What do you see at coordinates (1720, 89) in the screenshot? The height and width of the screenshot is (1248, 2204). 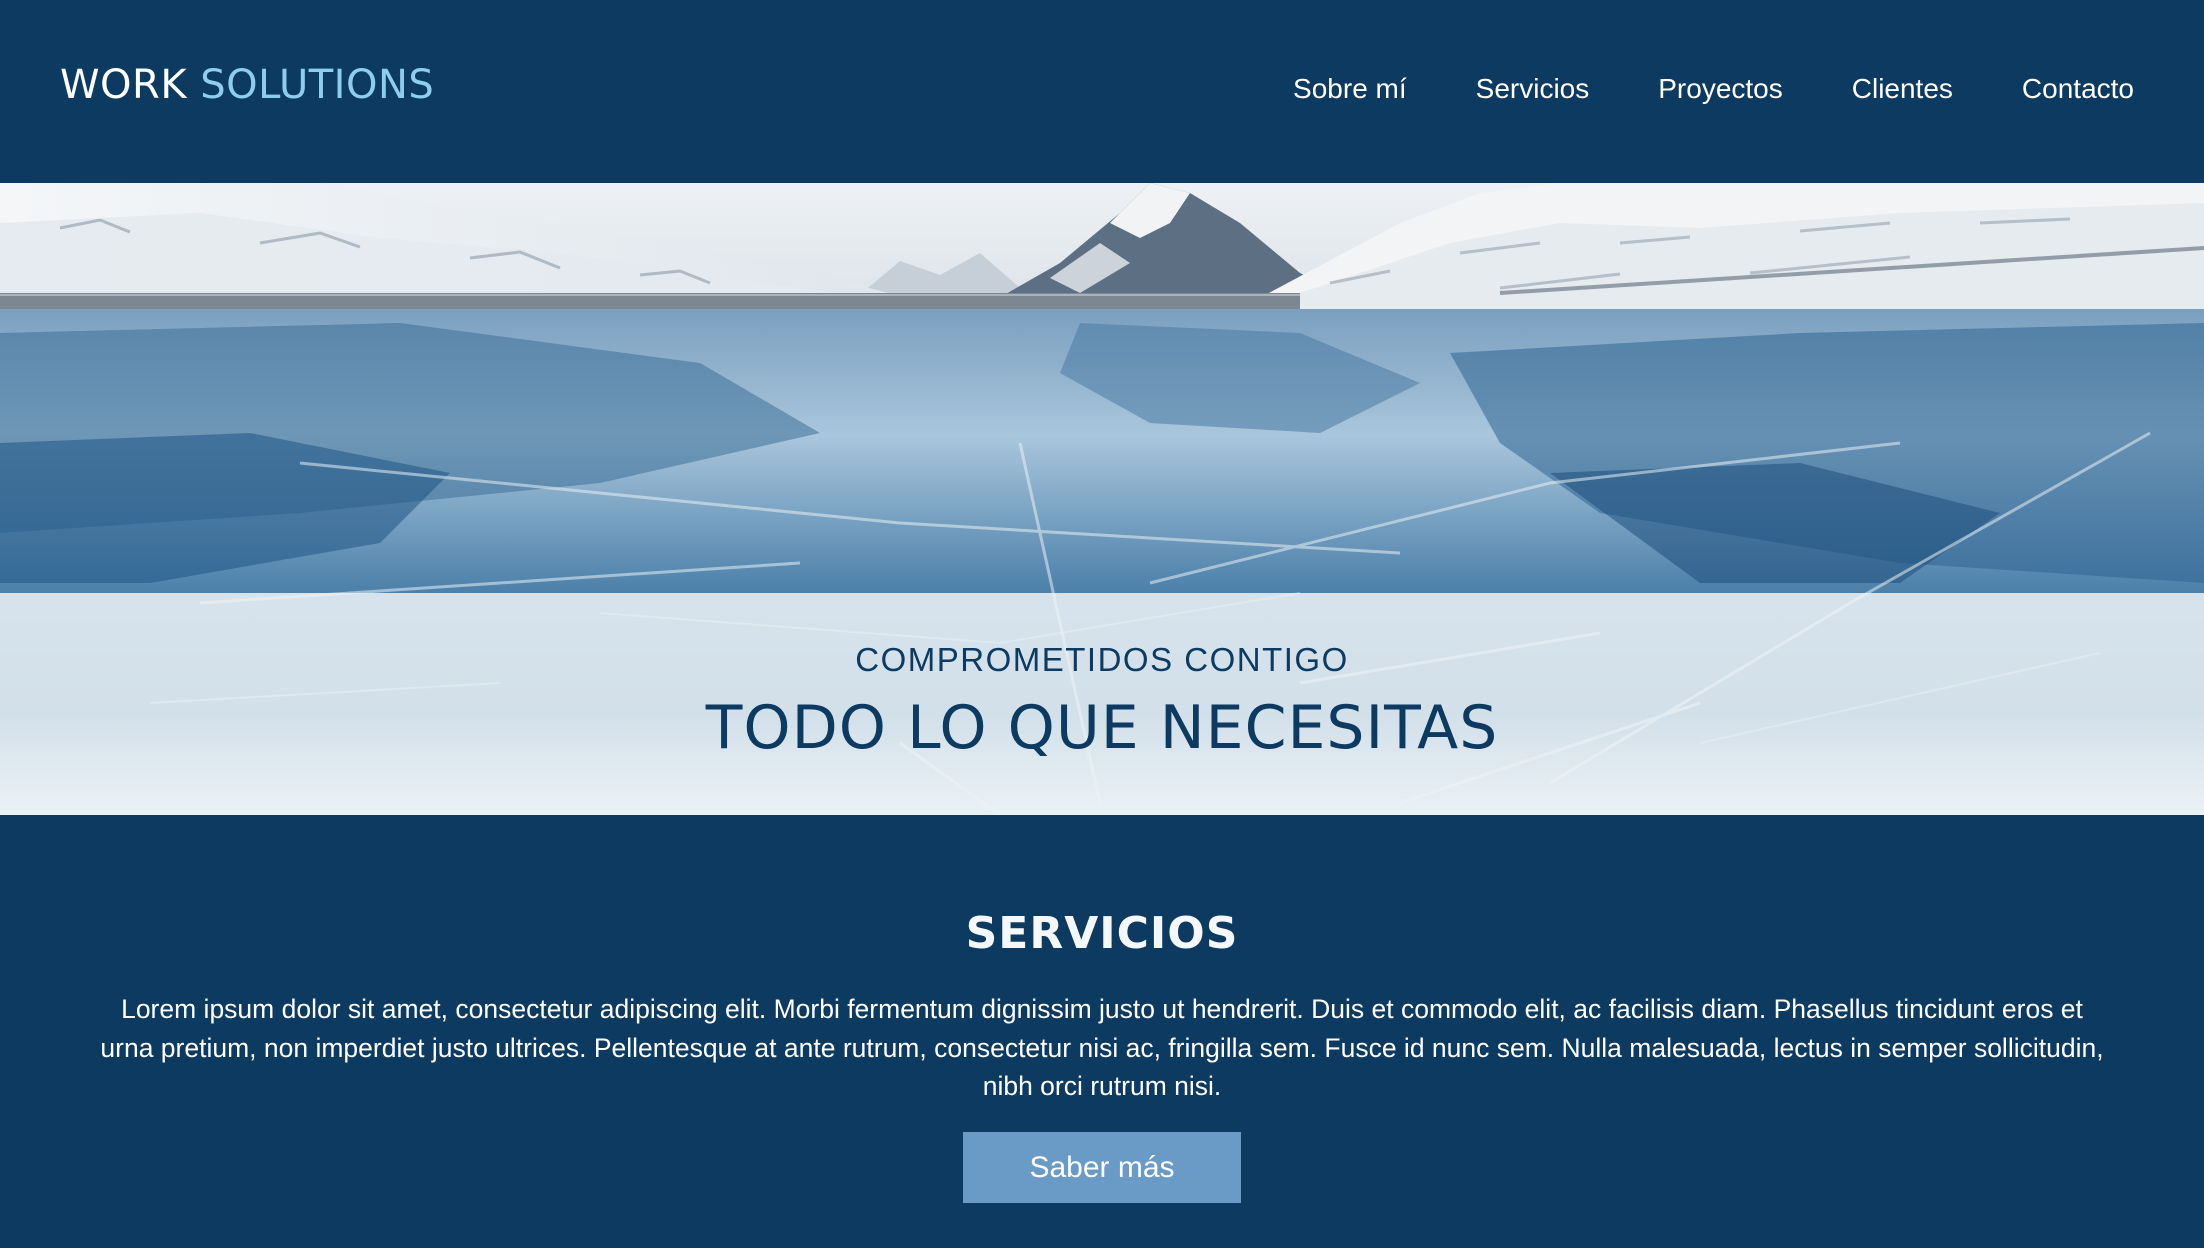 I see `nav-item-proyectos: Proyectos` at bounding box center [1720, 89].